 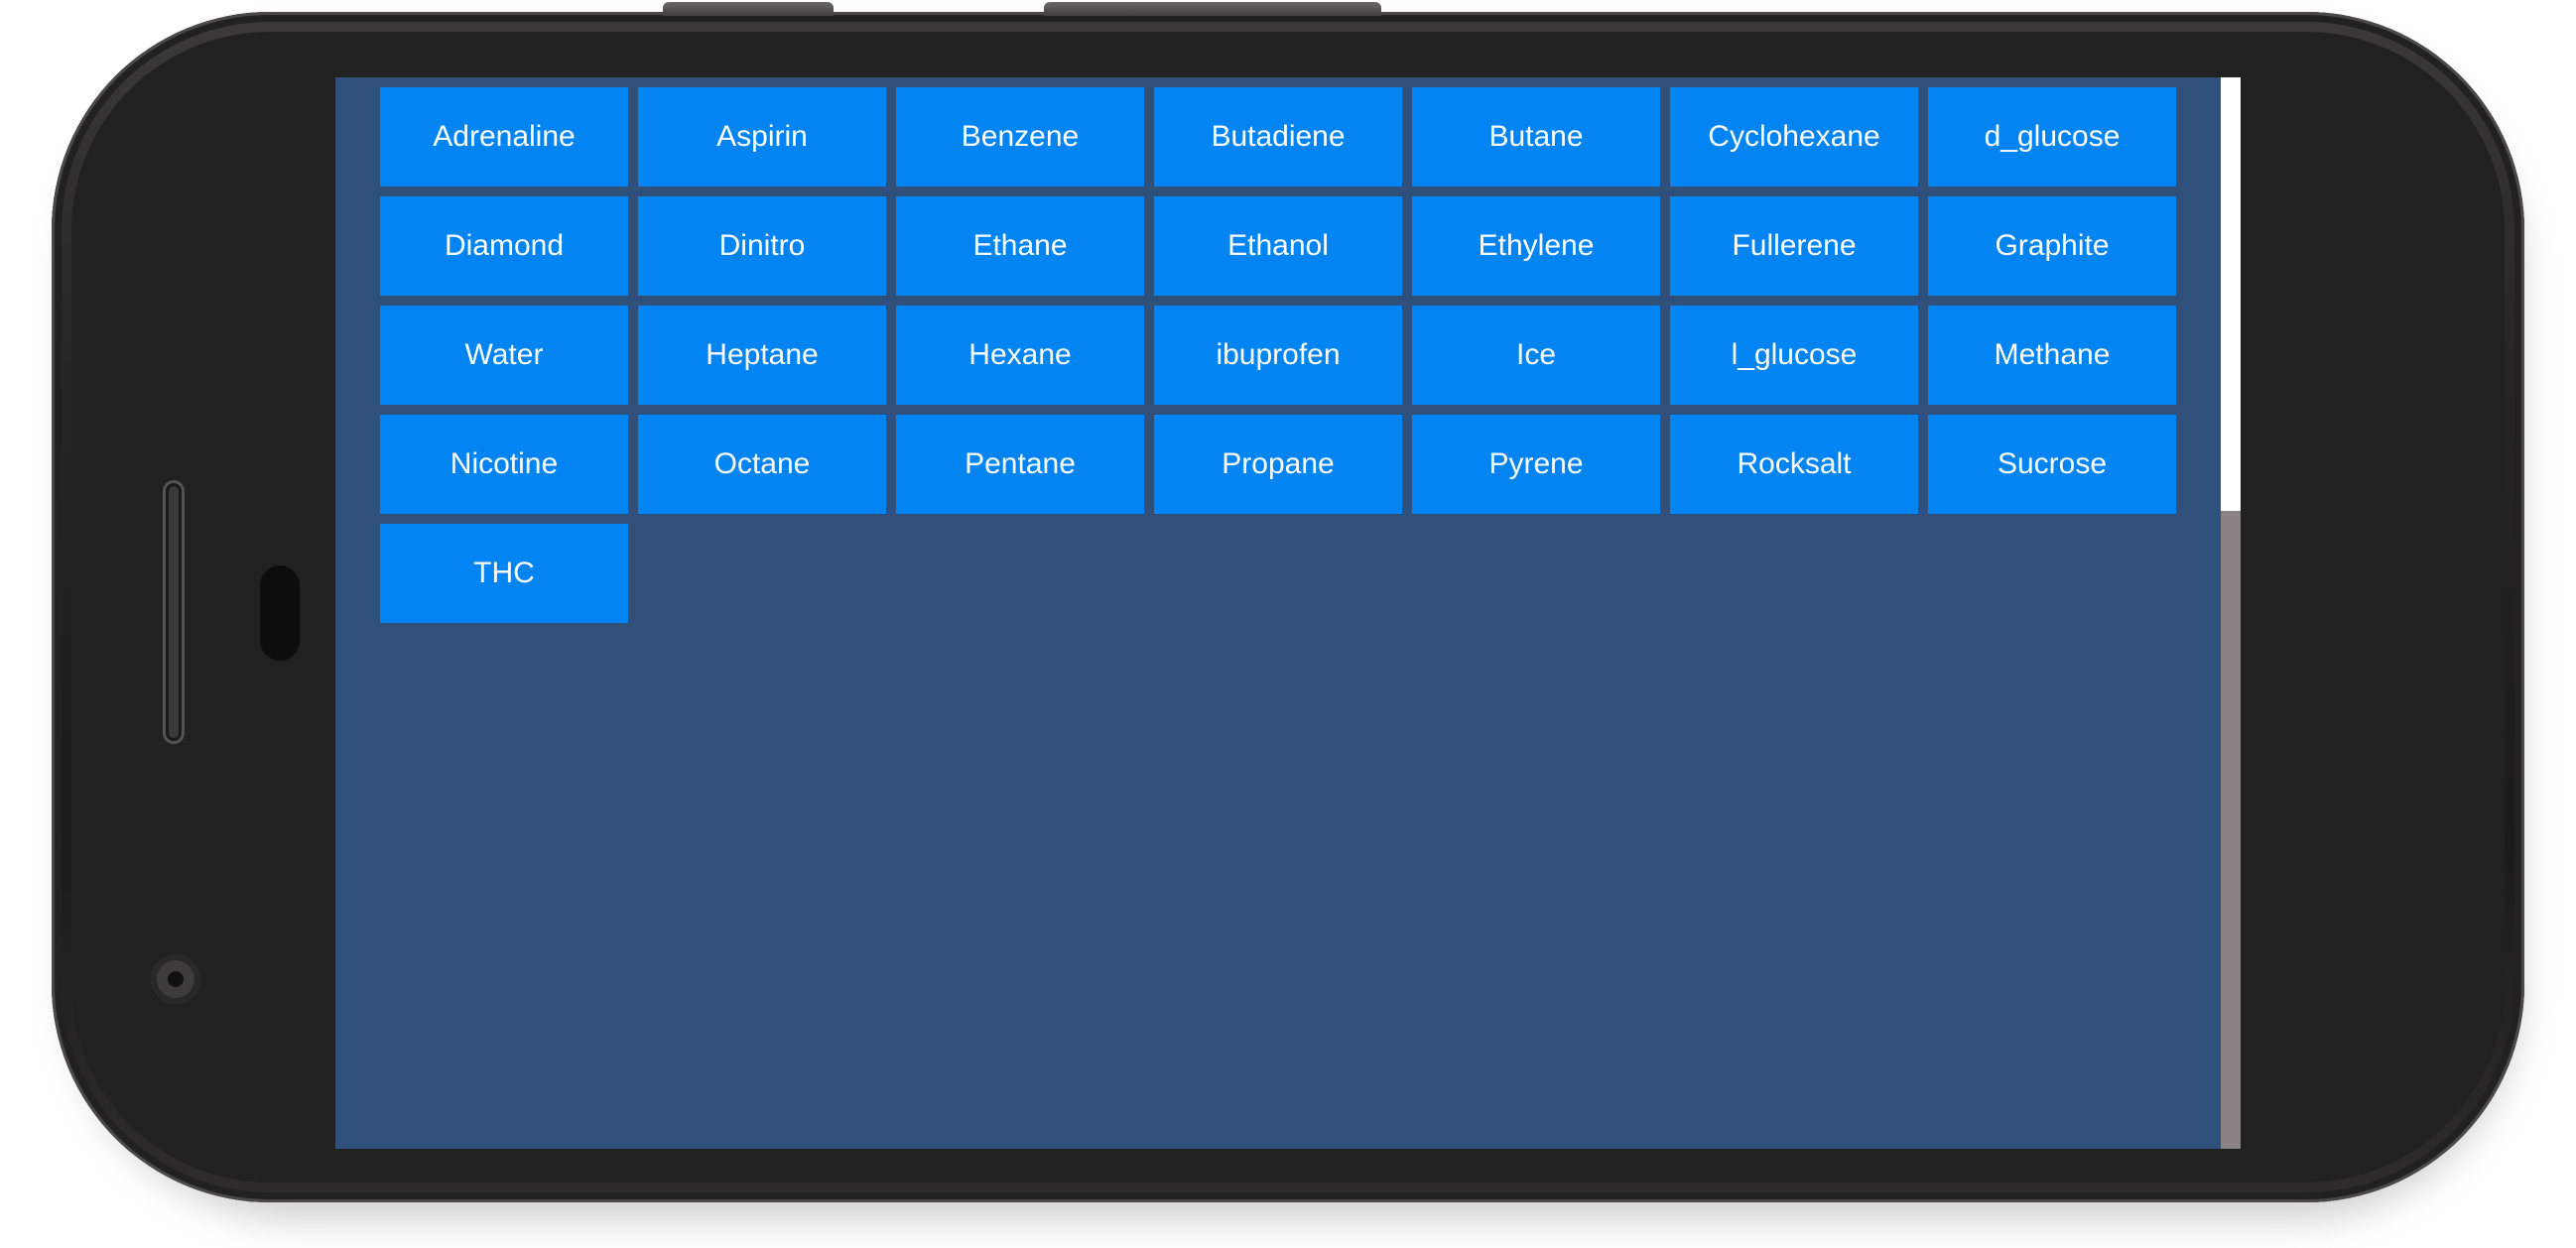 What do you see at coordinates (762, 137) in the screenshot?
I see `molecule-button-aspirin: Aspirin` at bounding box center [762, 137].